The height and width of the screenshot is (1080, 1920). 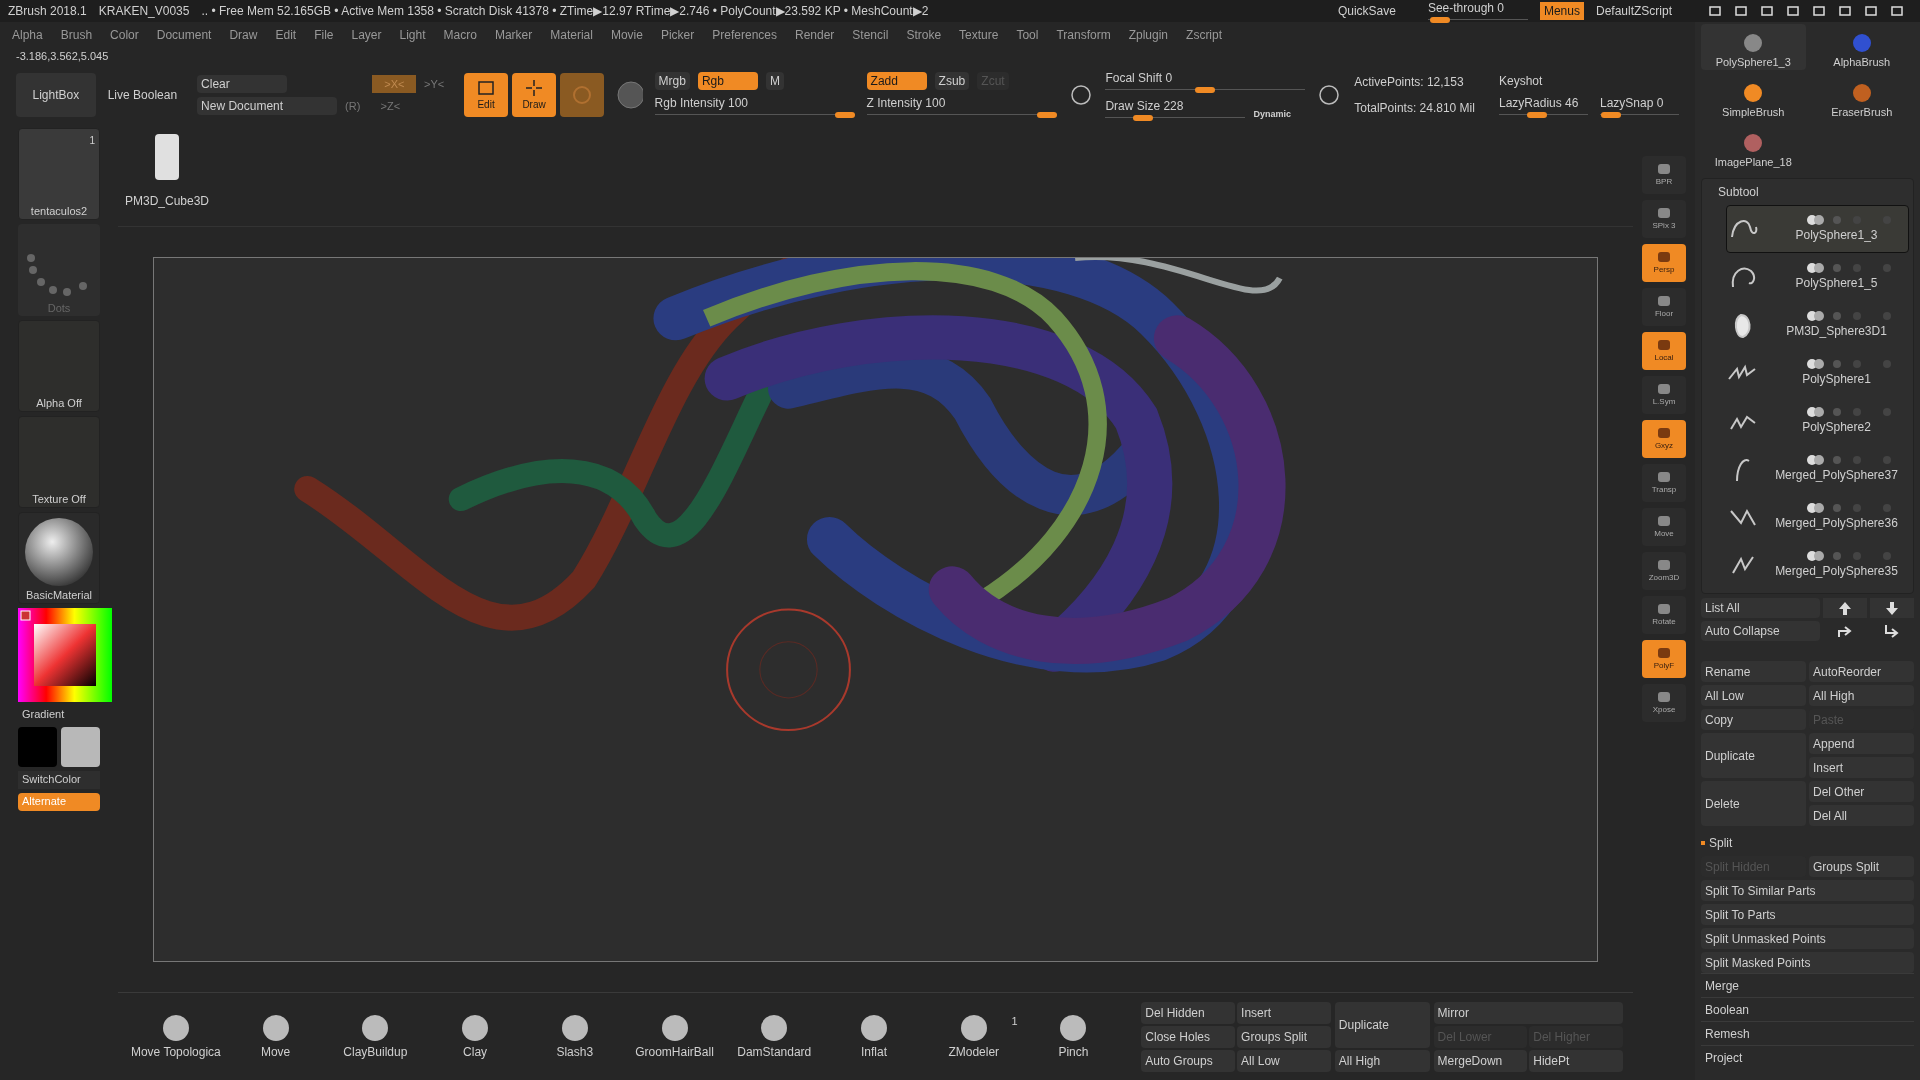 I want to click on depth-mode-button: Zadd, so click(x=896, y=81).